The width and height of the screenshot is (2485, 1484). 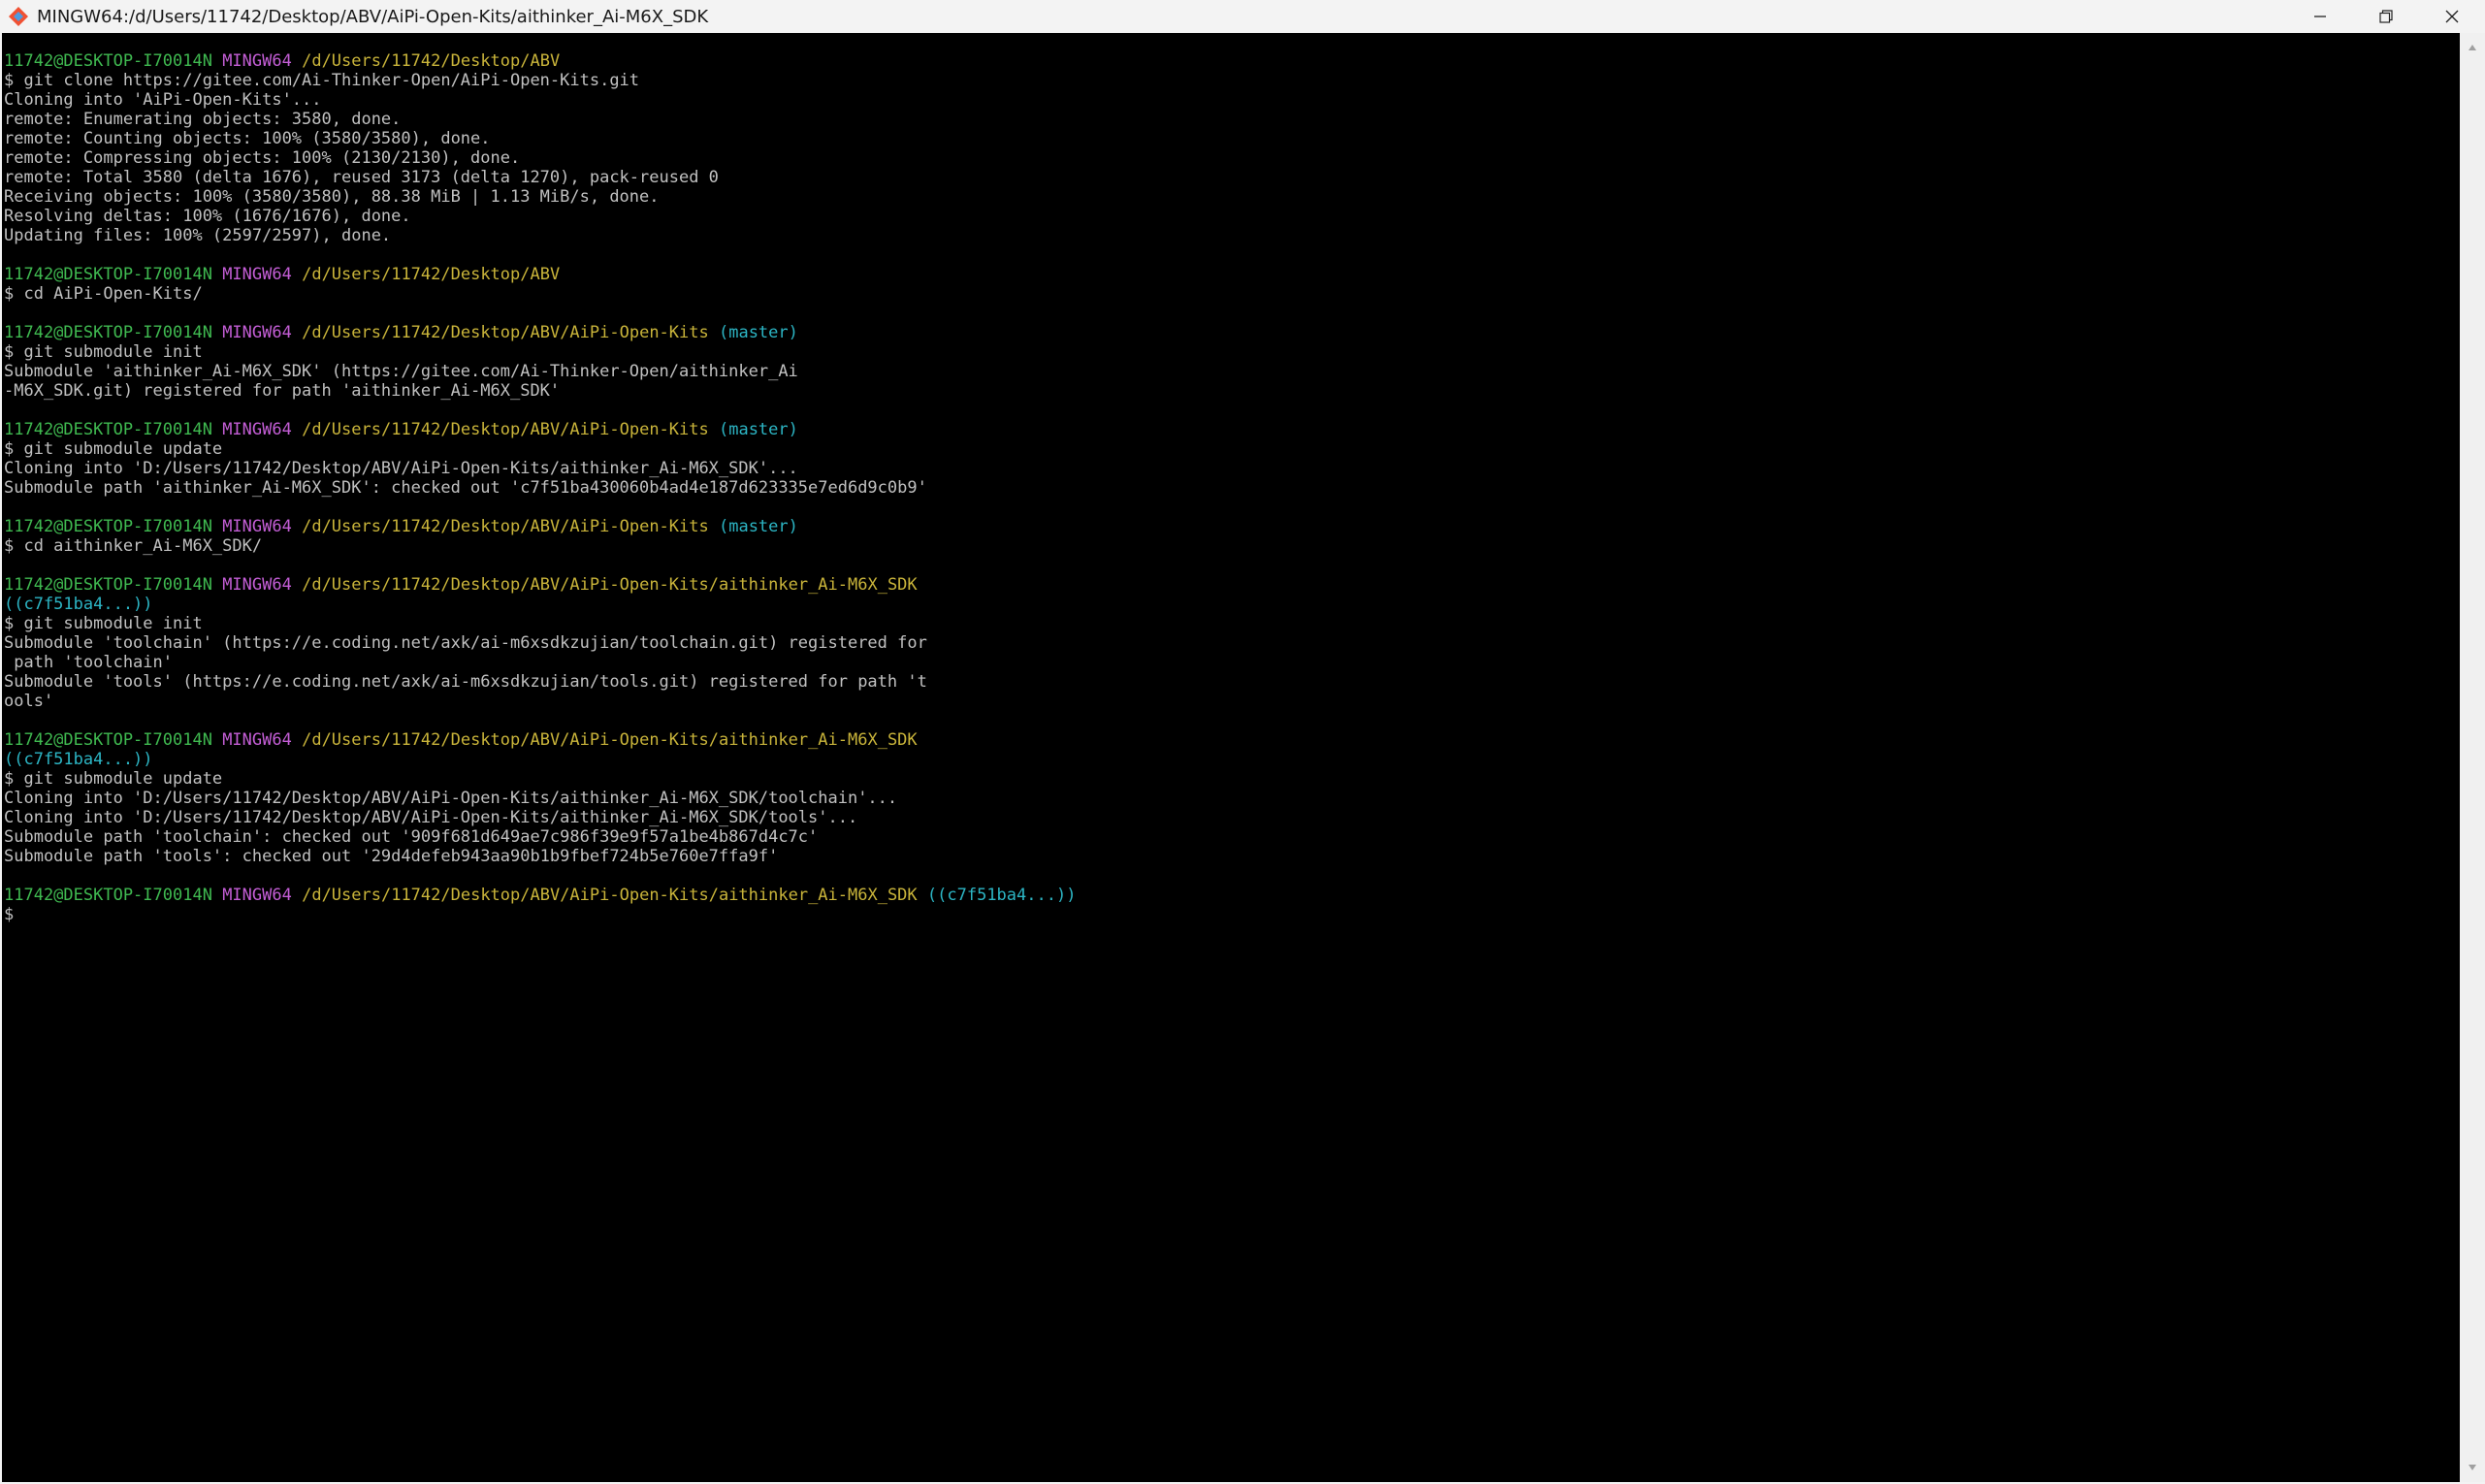 I want to click on close-button, so click(x=2452, y=16).